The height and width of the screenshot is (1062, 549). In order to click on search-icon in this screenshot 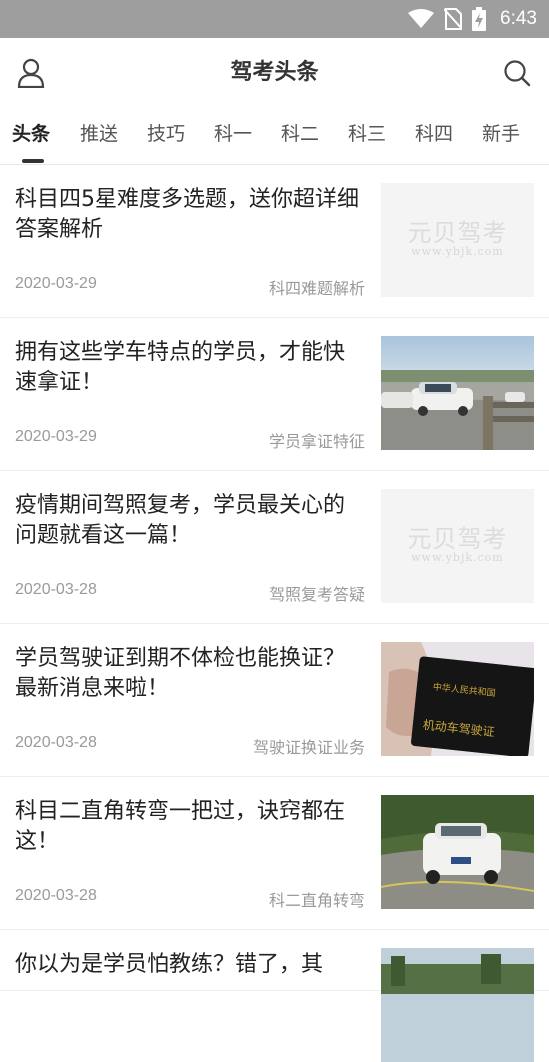, I will do `click(517, 73)`.